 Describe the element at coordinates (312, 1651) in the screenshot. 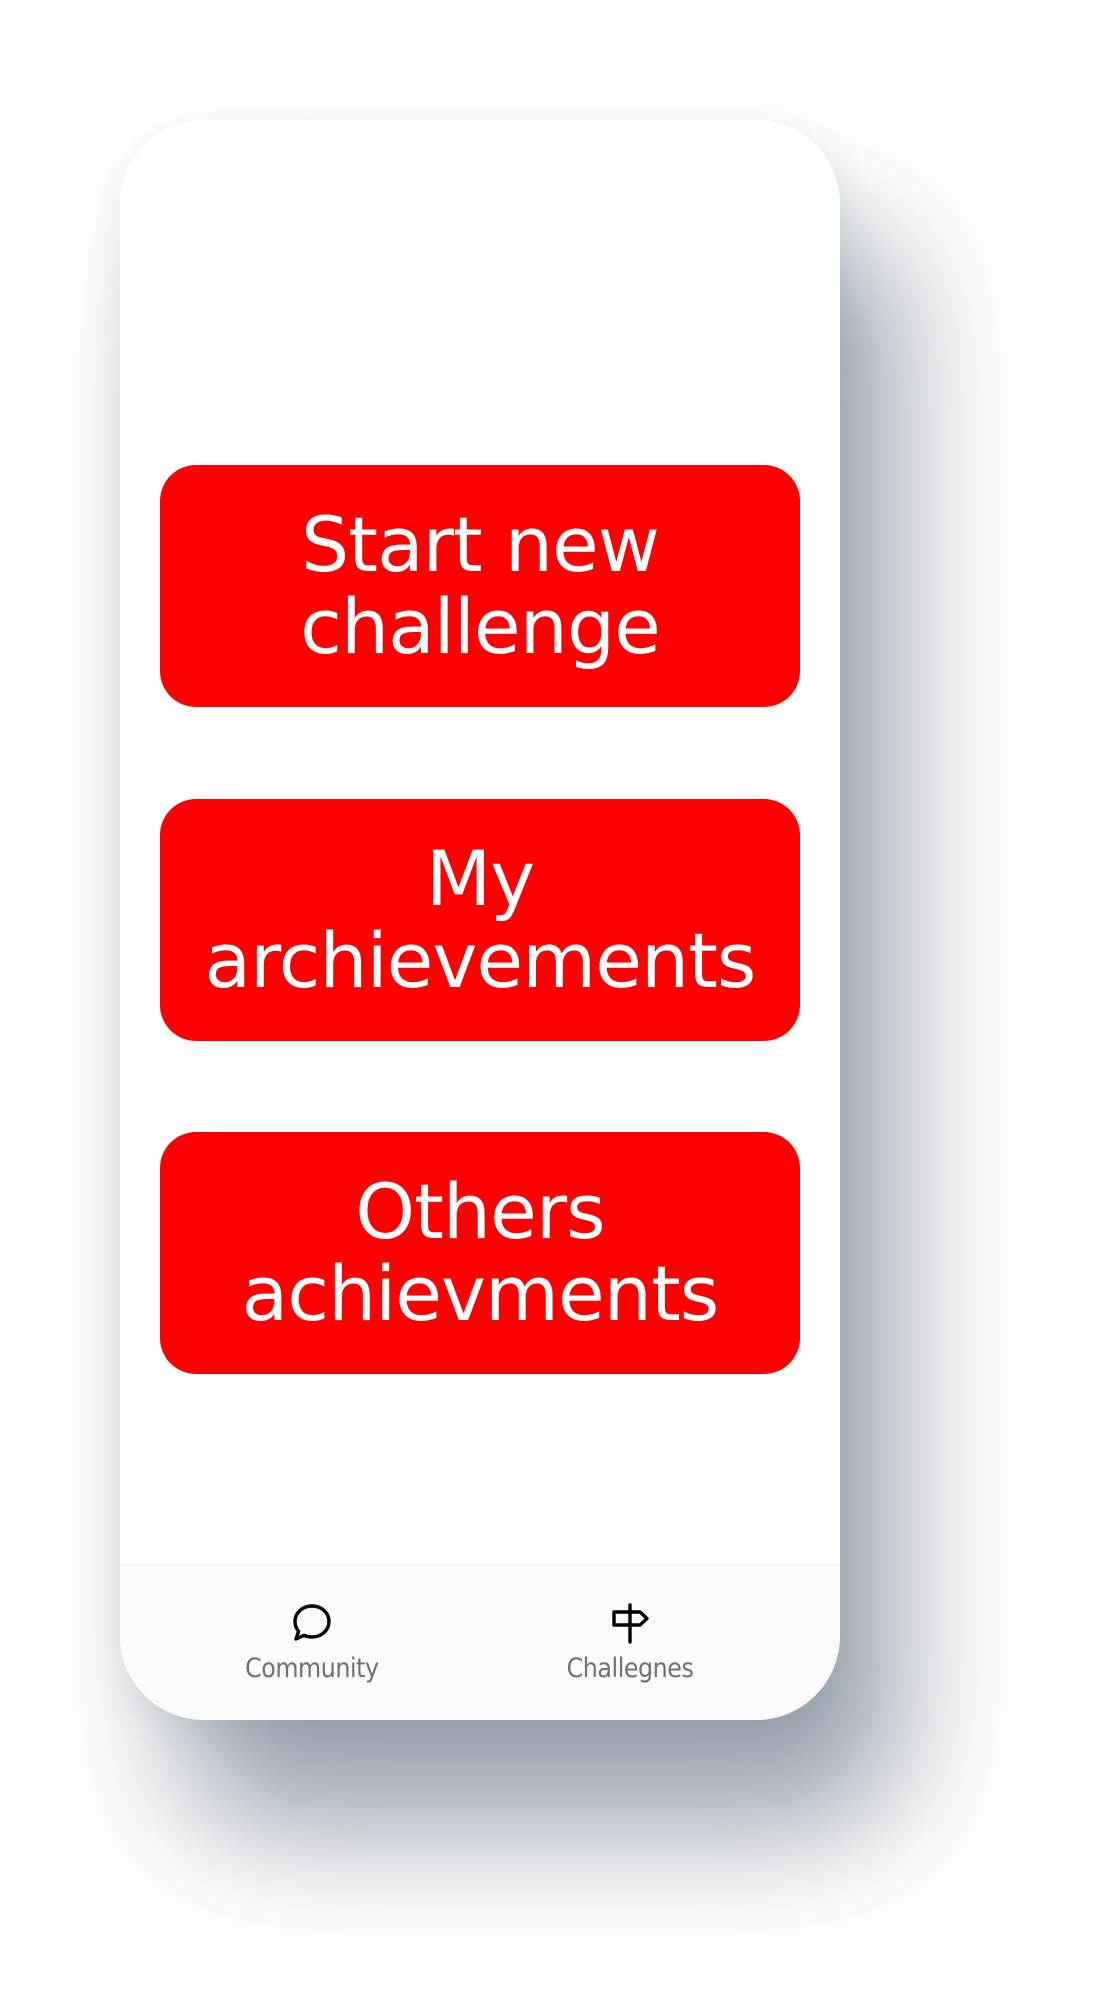

I see `tab-community: Community` at that location.